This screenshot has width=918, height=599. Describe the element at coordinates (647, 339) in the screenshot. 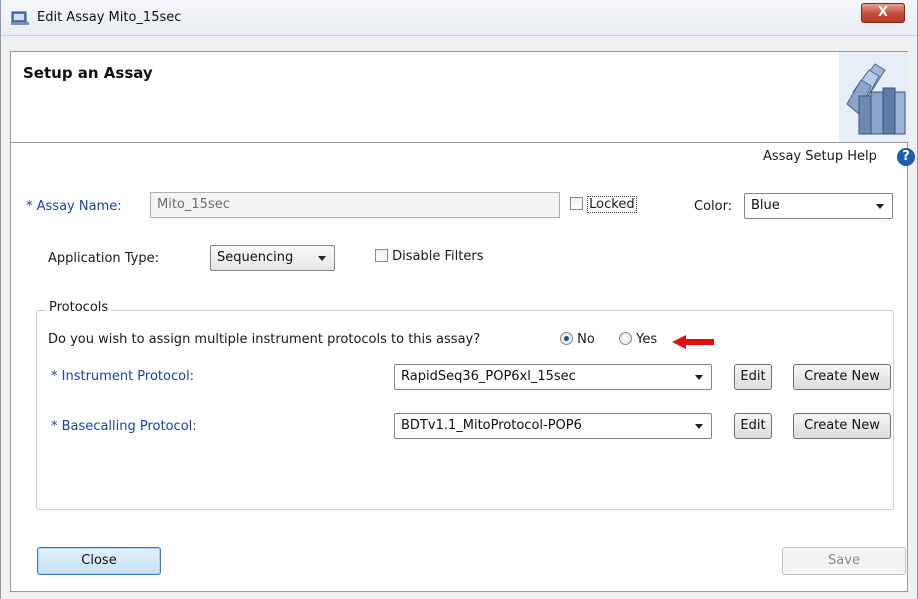

I see `radio-yes-label: Yes` at that location.